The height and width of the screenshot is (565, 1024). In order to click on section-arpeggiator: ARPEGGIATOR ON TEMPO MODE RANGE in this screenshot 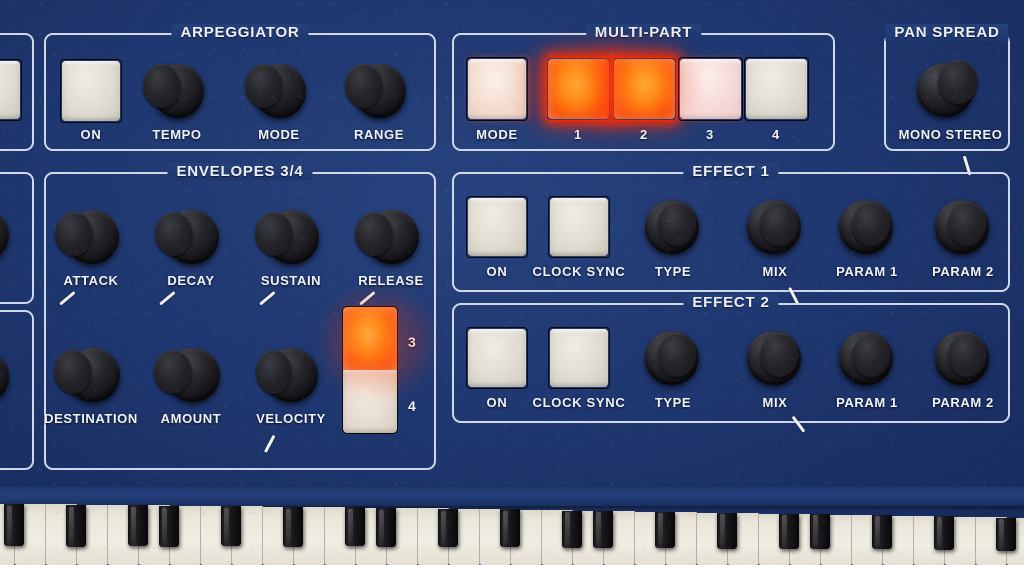, I will do `click(240, 87)`.